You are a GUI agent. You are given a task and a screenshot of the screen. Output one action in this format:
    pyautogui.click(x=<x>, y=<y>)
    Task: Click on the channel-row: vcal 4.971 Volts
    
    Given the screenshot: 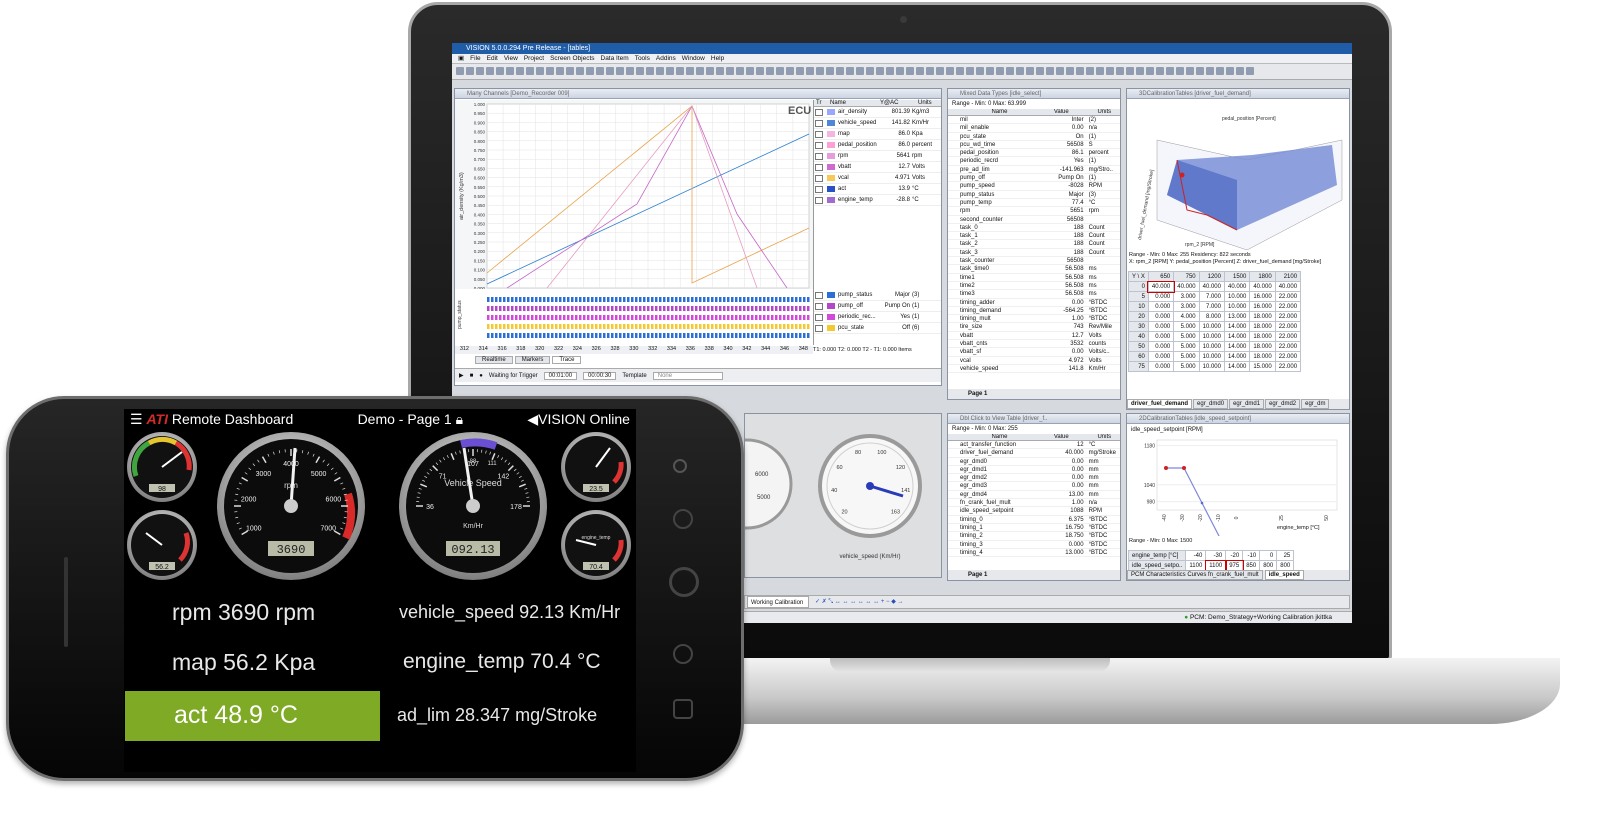 What is the action you would take?
    pyautogui.click(x=877, y=178)
    